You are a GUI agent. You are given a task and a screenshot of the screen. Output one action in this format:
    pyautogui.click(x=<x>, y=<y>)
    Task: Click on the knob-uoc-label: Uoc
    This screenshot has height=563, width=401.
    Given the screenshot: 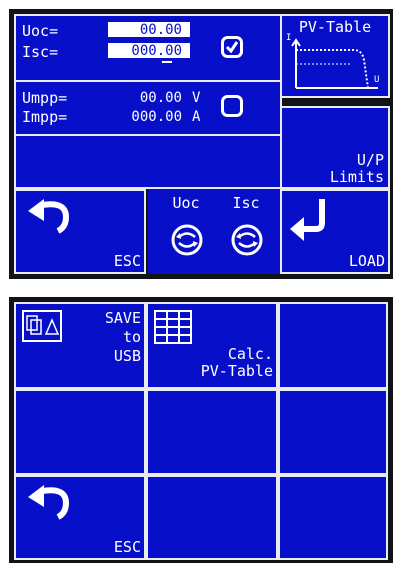 What is the action you would take?
    pyautogui.click(x=186, y=203)
    